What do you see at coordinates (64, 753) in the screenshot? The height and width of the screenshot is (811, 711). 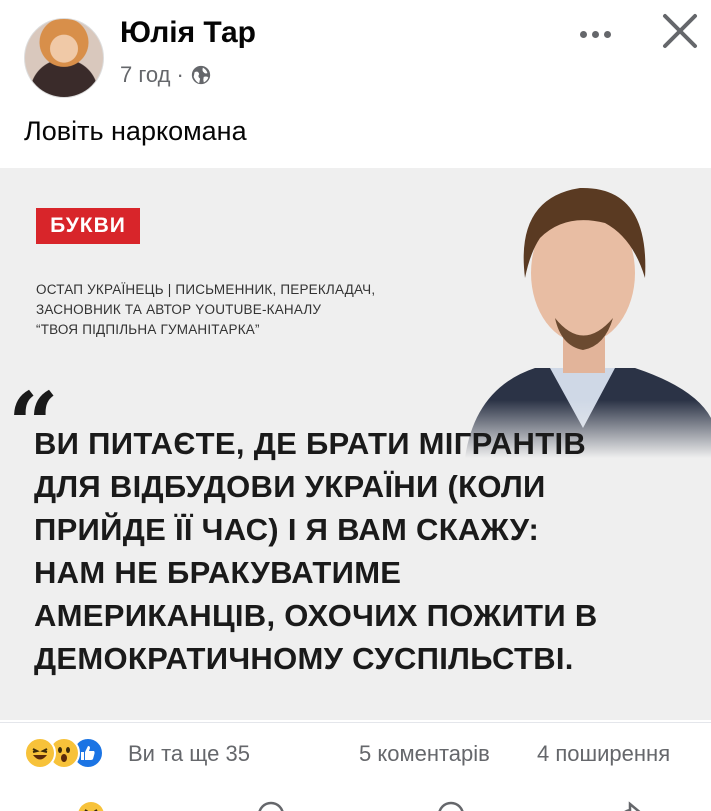 I see `reaction-icons` at bounding box center [64, 753].